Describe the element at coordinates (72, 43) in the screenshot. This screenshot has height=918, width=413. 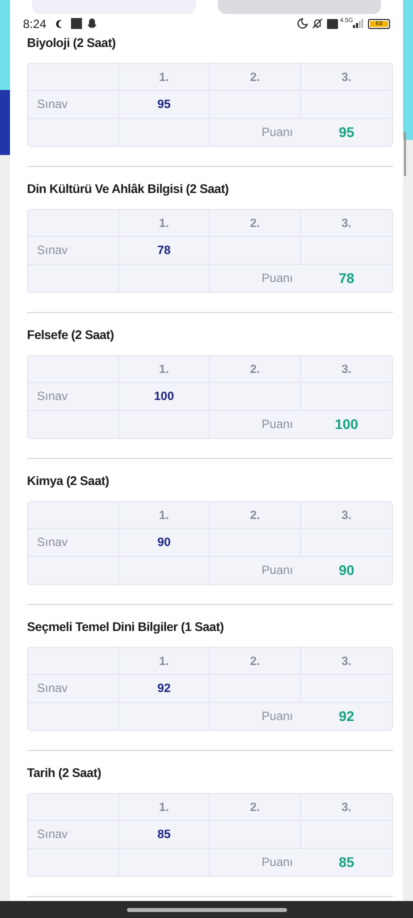
I see `subject-title: Biyoloji (2 Saat)` at that location.